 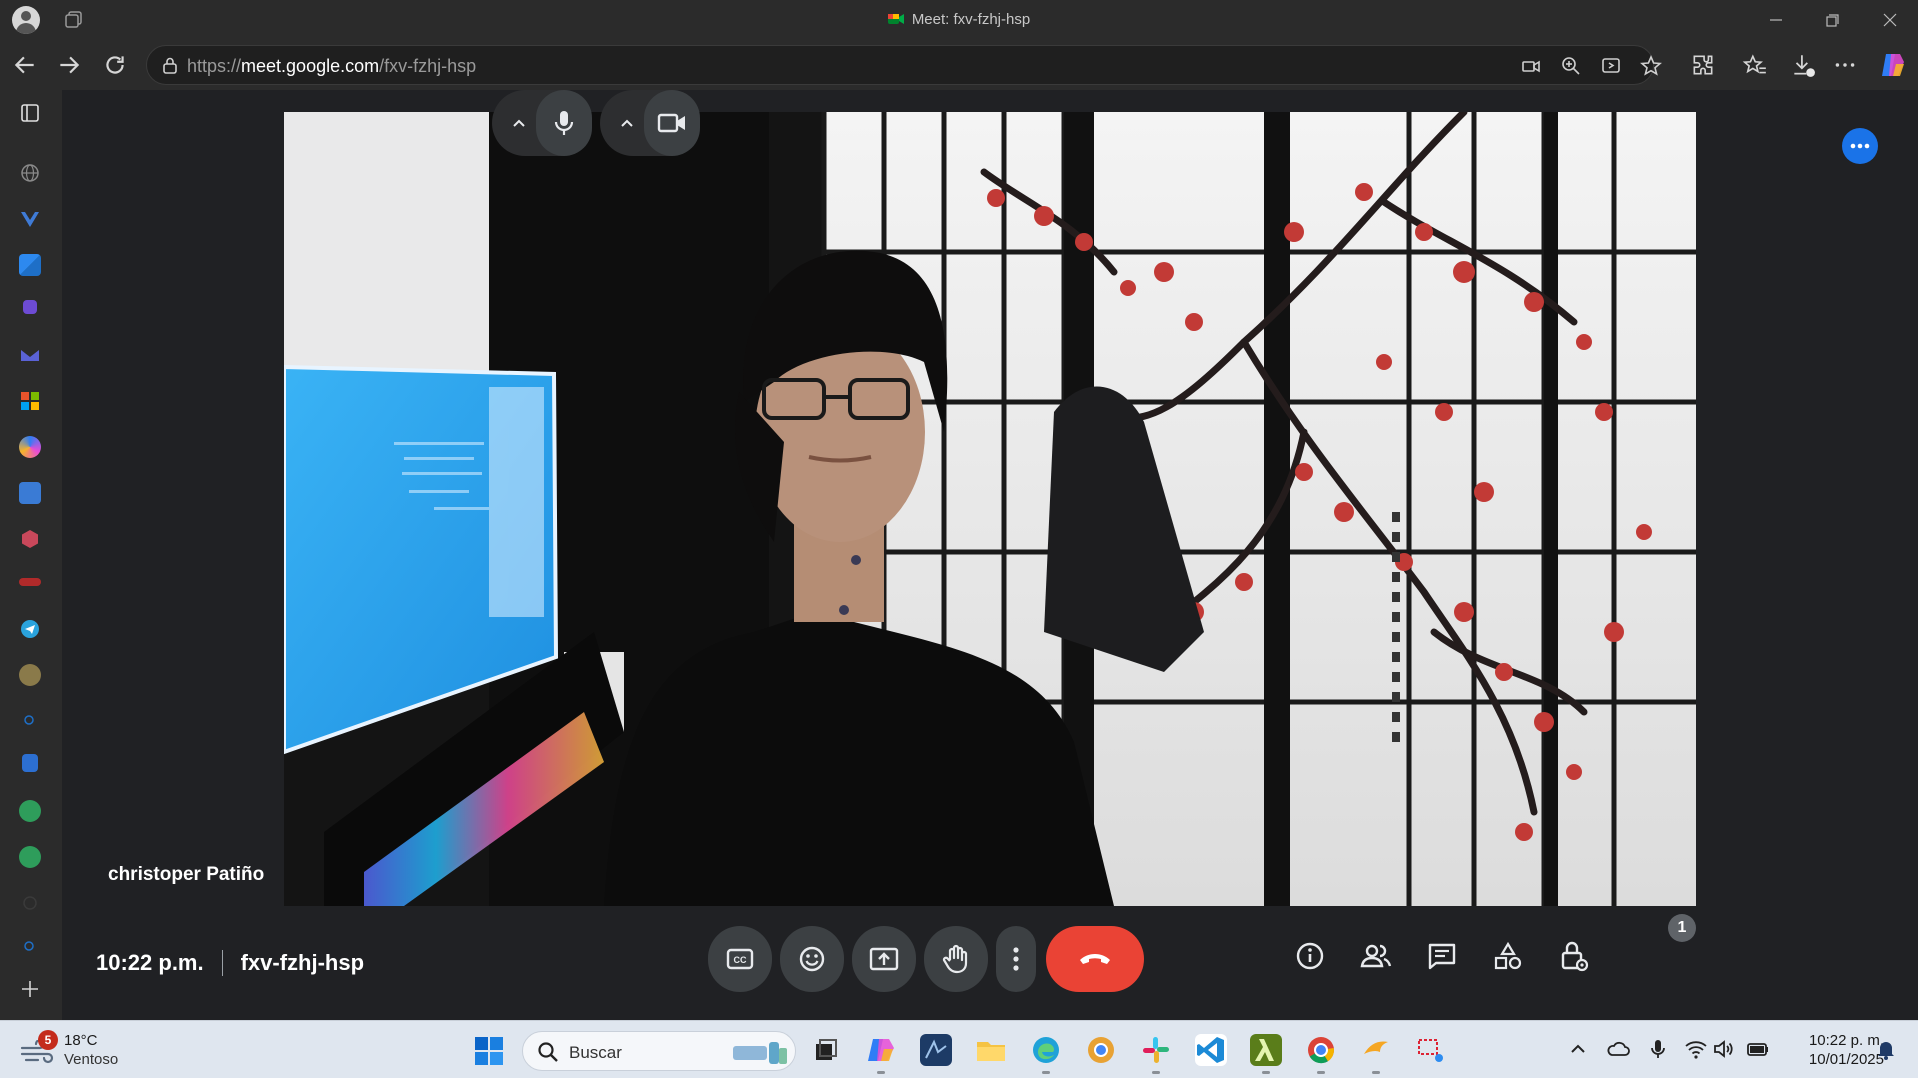 I want to click on sidebar-telegram-icon, so click(x=30, y=629).